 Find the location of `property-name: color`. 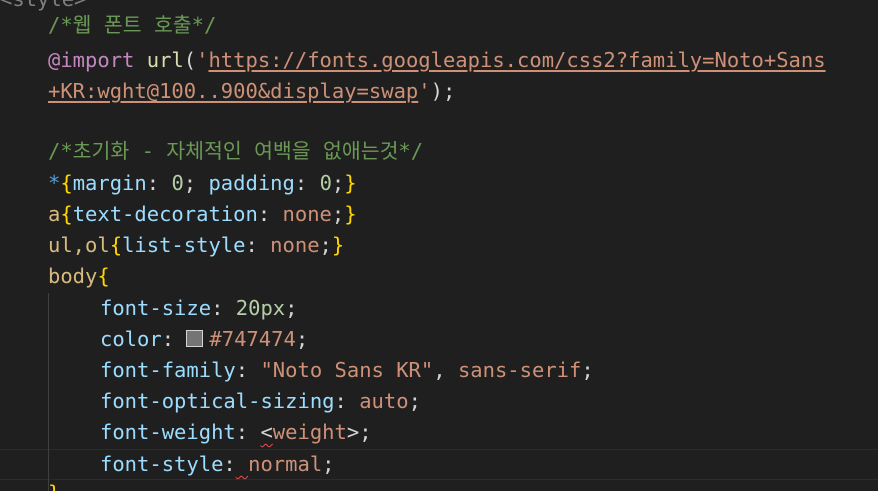

property-name: color is located at coordinates (131, 339).